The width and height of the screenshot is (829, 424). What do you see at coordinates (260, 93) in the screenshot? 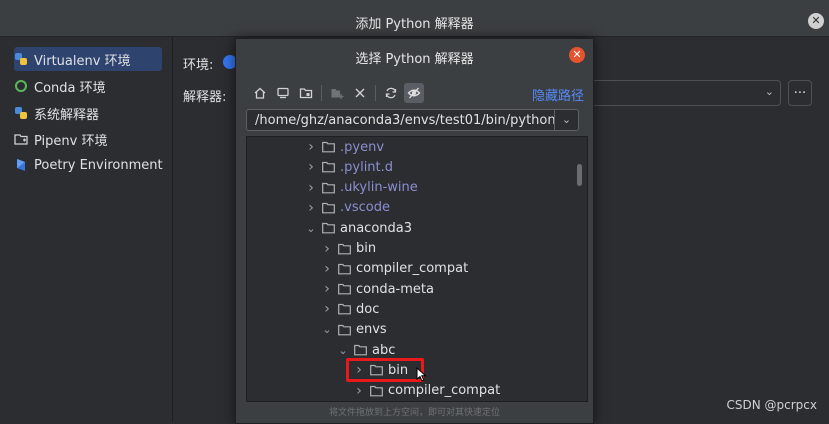
I see `home-icon` at bounding box center [260, 93].